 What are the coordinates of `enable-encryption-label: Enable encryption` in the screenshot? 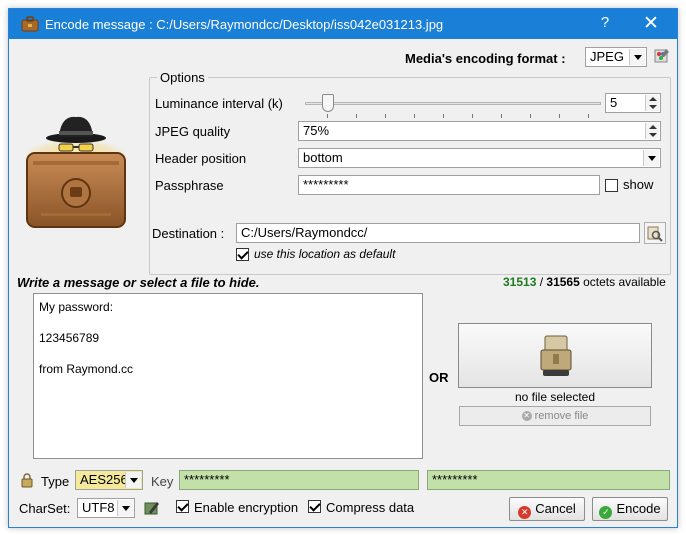 It's located at (246, 507).